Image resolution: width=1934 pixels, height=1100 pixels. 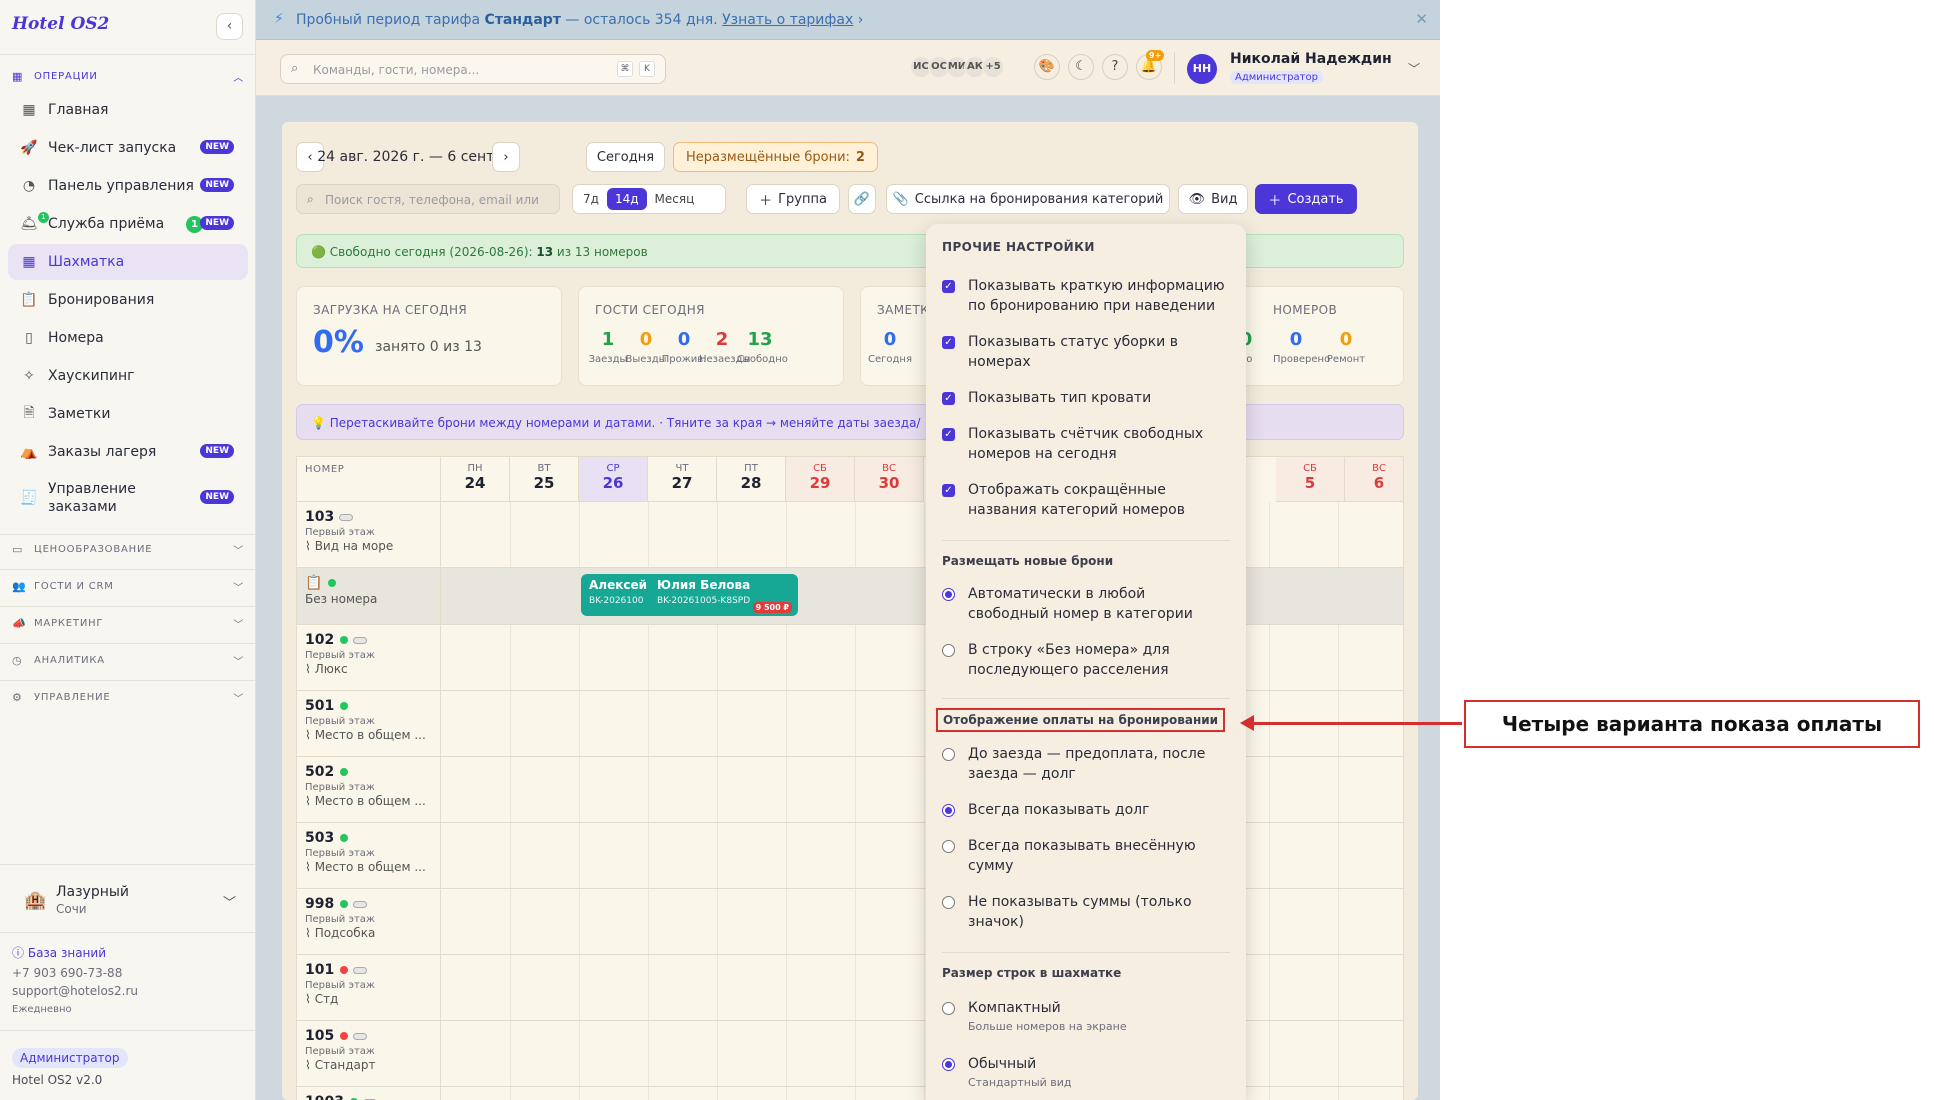 What do you see at coordinates (369, 1093) in the screenshot?
I see `room-cell: 1903` at bounding box center [369, 1093].